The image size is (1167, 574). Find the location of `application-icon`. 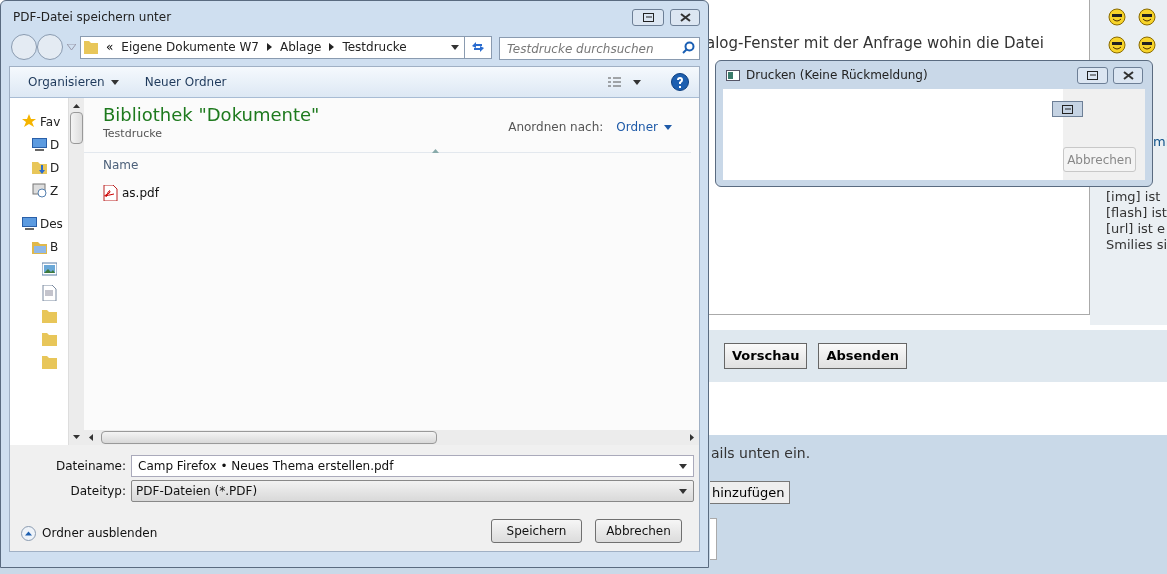

application-icon is located at coordinates (733, 75).